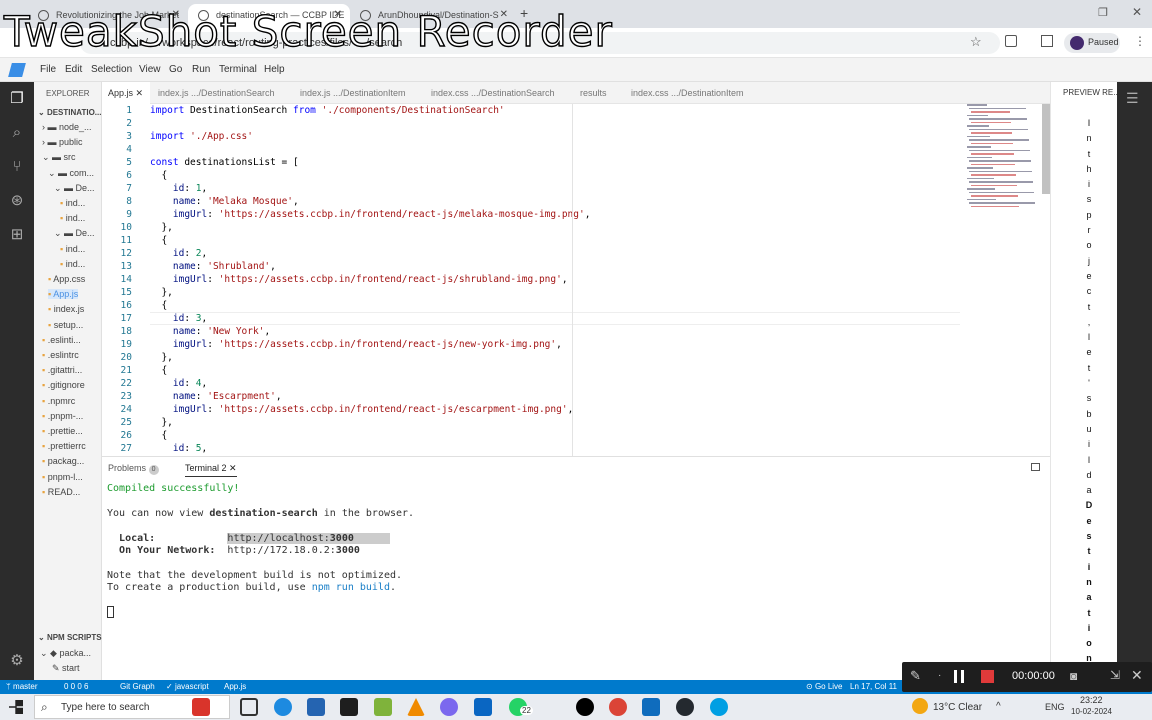 The height and width of the screenshot is (720, 1152). Describe the element at coordinates (21, 686) in the screenshot. I see `branch-indicator: ᛘ master` at that location.